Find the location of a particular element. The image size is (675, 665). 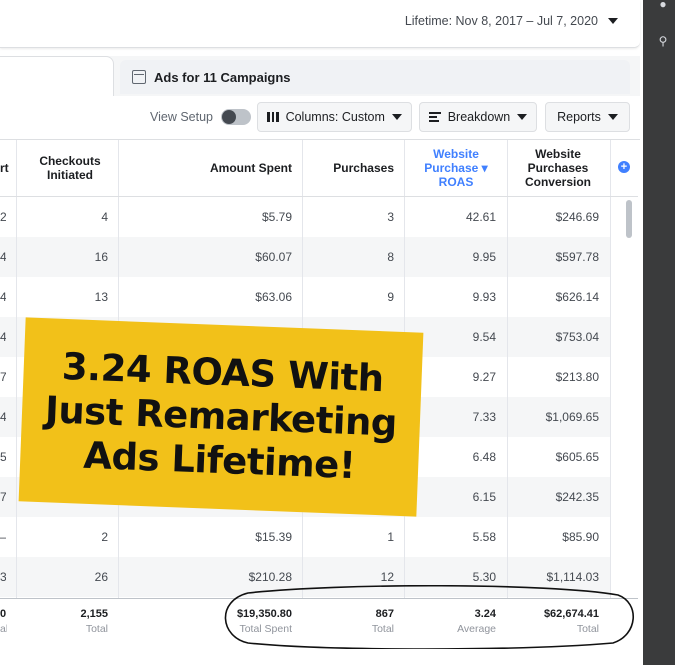

column-header-roas: Website Purchase ▾ ROAS is located at coordinates (456, 168).